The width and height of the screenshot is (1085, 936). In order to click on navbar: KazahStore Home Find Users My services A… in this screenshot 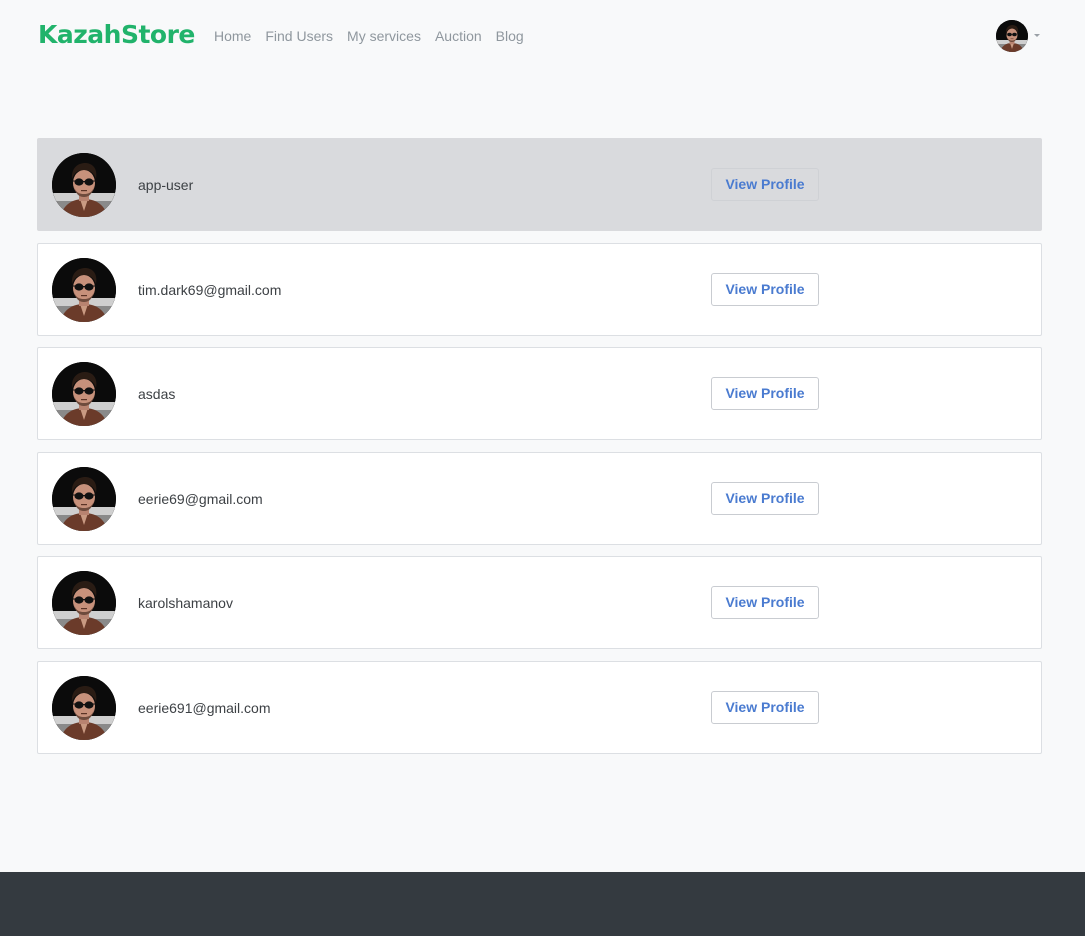, I will do `click(542, 36)`.